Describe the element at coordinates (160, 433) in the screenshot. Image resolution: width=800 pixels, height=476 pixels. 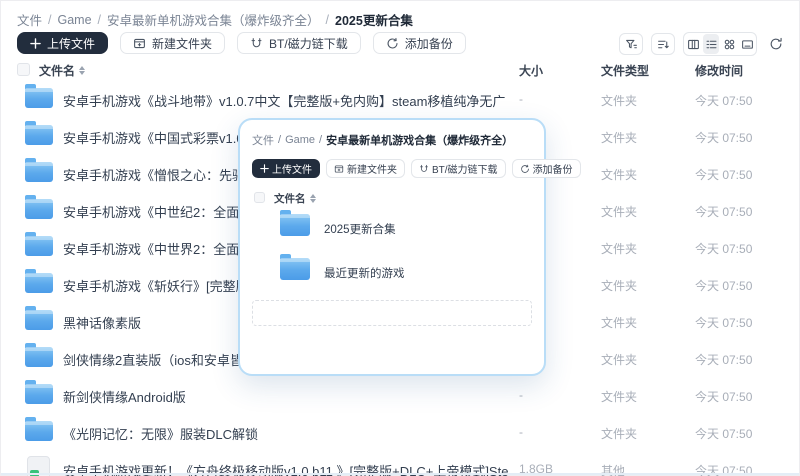
I see `file-name: 《光阴记忆：无限》服装DLC解锁` at that location.